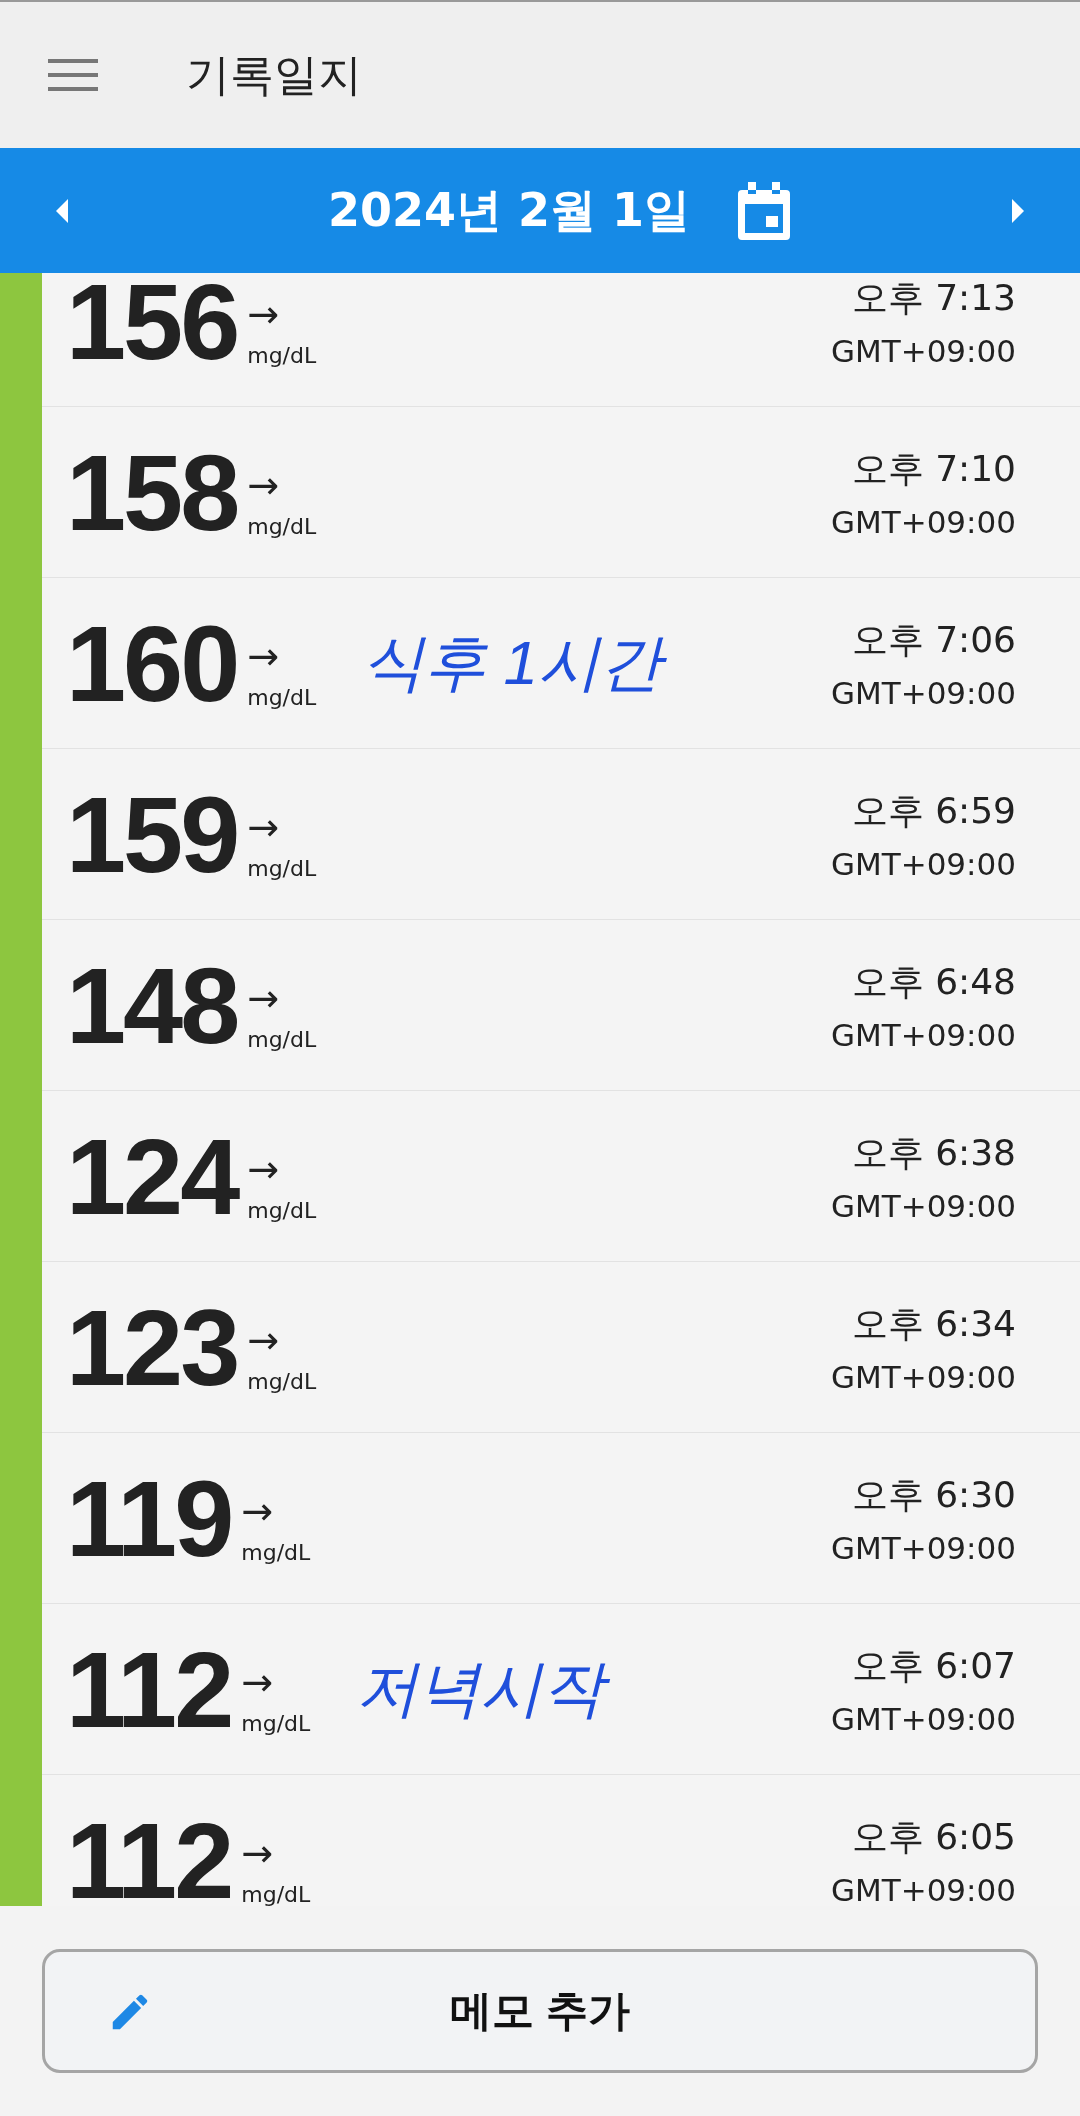 The image size is (1080, 2116). What do you see at coordinates (274, 74) in the screenshot?
I see `app-title: 기록일지` at bounding box center [274, 74].